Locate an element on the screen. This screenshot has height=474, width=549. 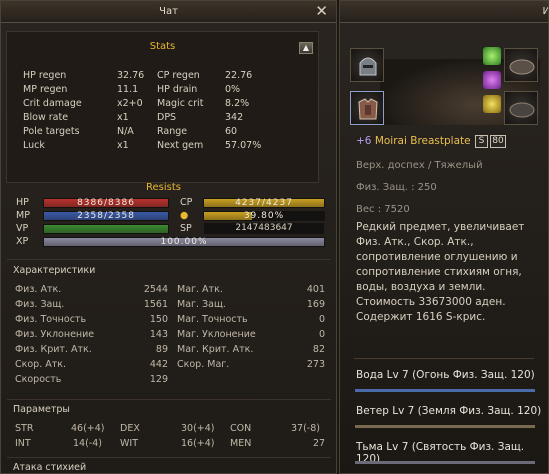
xp-bar-row: XP 100.00% is located at coordinates (172, 242).